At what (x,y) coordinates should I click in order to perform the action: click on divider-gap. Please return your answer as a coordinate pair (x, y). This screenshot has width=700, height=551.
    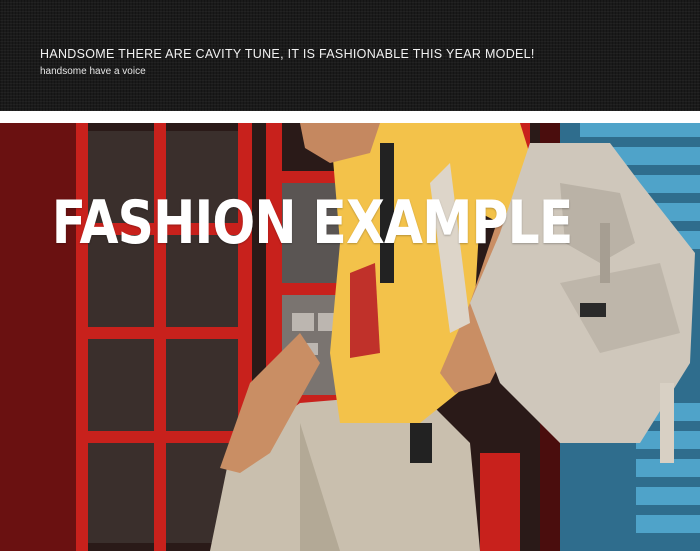
    Looking at the image, I should click on (350, 117).